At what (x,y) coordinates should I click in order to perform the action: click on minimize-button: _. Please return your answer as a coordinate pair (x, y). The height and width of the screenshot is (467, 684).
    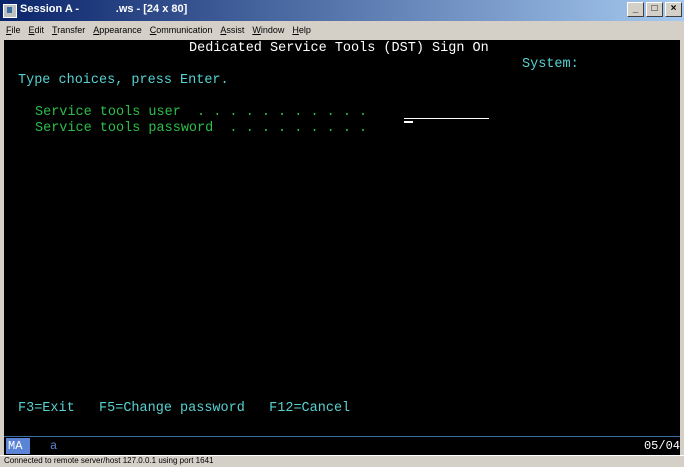
    Looking at the image, I should click on (635, 9).